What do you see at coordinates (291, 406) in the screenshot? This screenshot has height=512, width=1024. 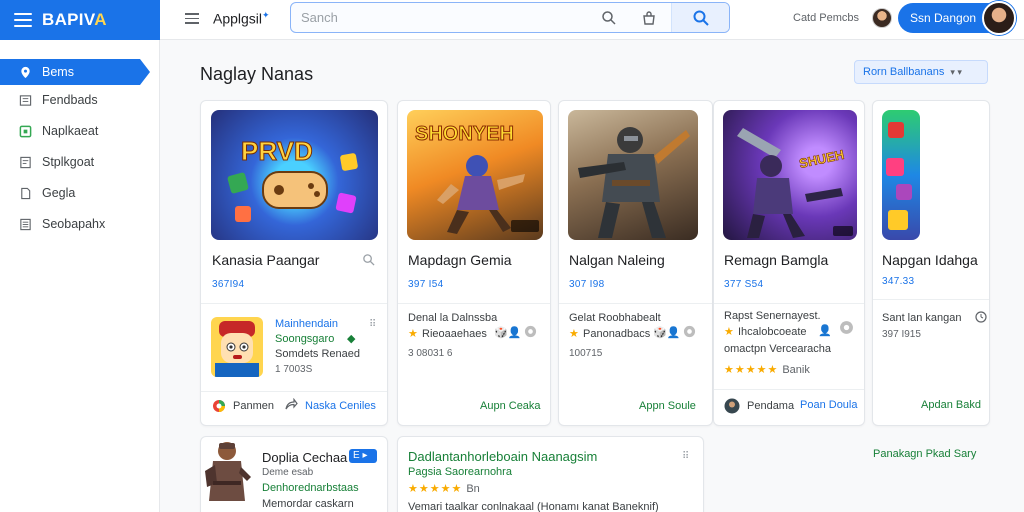 I see `share-icon` at bounding box center [291, 406].